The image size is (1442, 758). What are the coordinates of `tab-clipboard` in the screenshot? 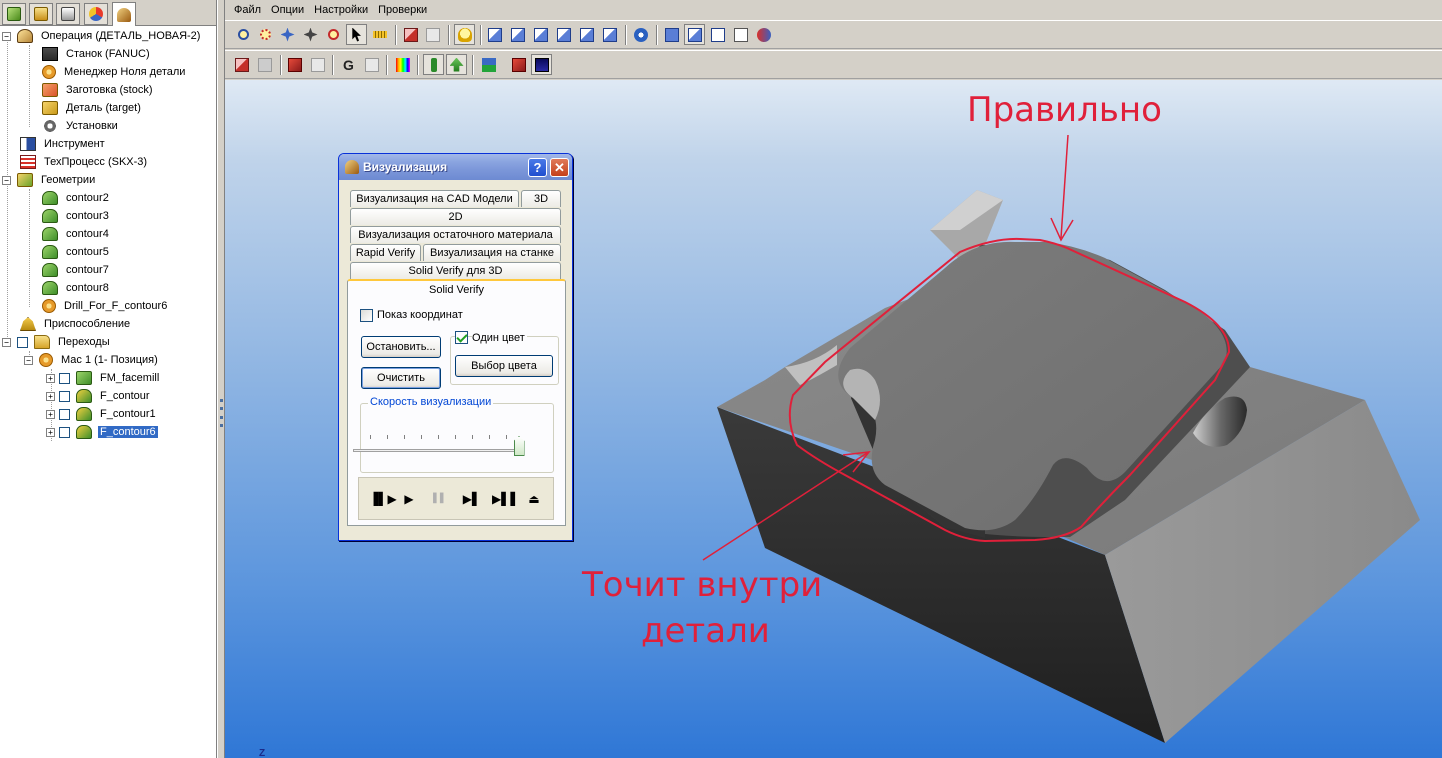 It's located at (68, 14).